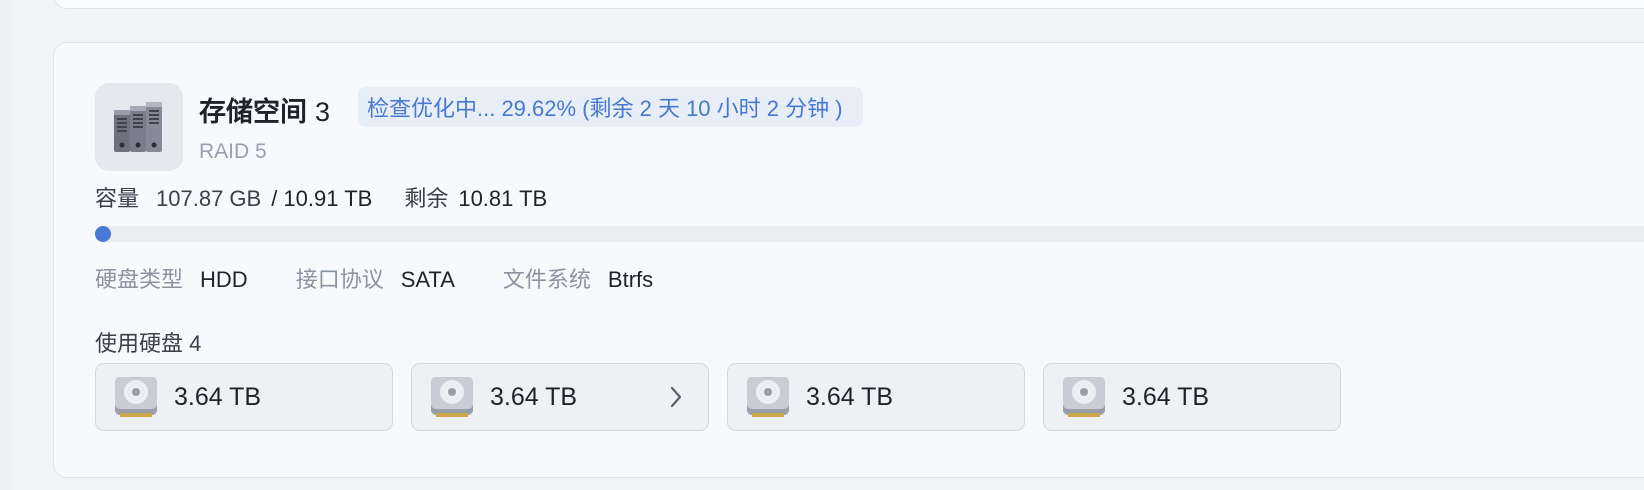 This screenshot has height=490, width=1644. Describe the element at coordinates (209, 198) in the screenshot. I see `capacity-used: 107.87 GB` at that location.